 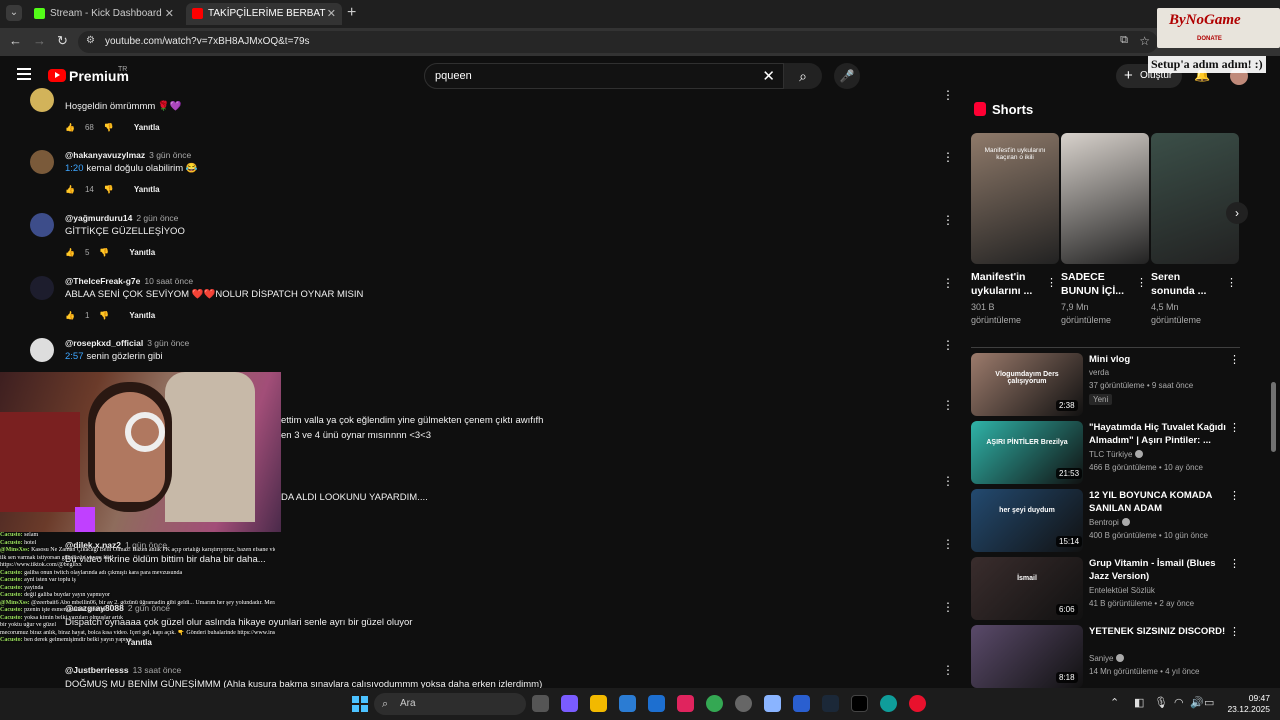 What do you see at coordinates (39, 40) in the screenshot?
I see `forward-icon: →` at bounding box center [39, 40].